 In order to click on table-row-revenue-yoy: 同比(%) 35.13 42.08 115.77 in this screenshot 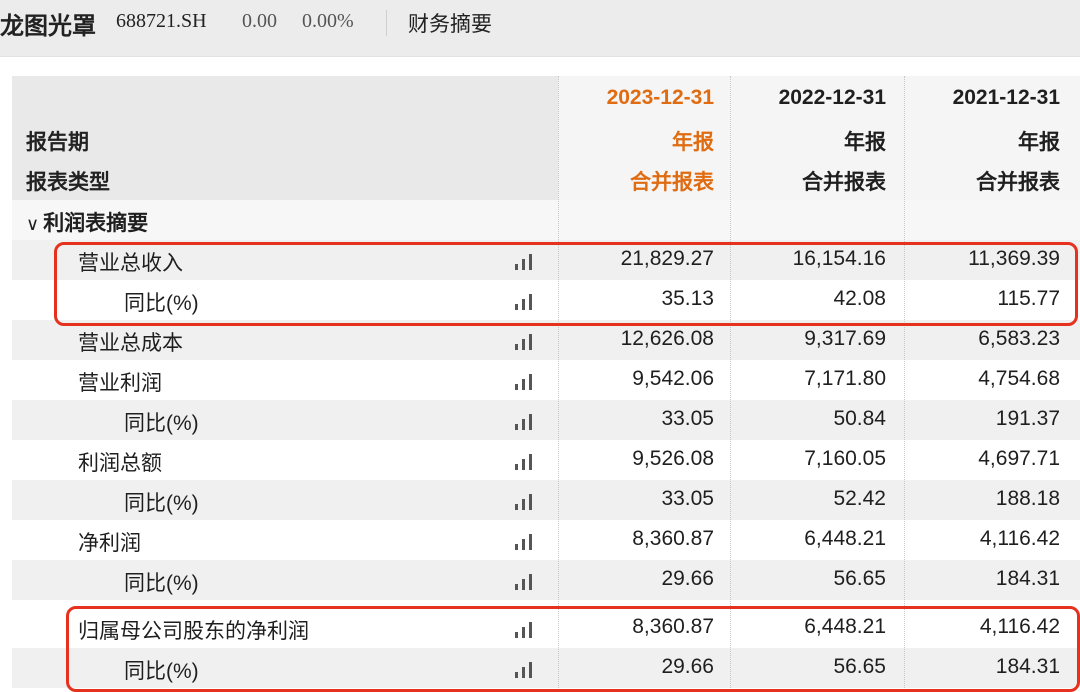, I will do `click(546, 300)`.